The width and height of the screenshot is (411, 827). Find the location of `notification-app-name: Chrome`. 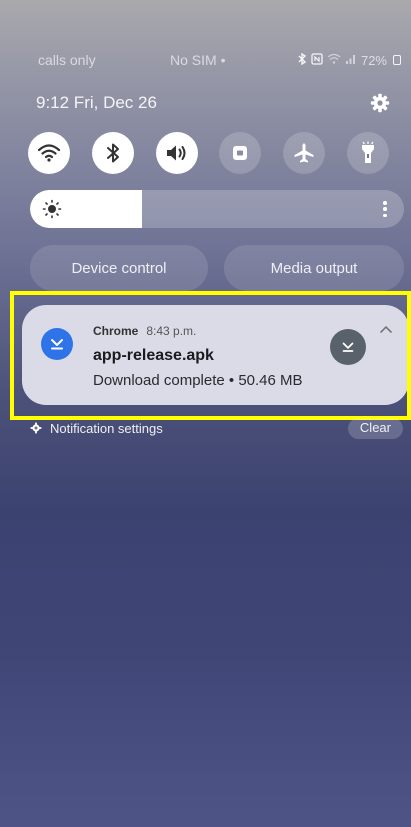

notification-app-name: Chrome is located at coordinates (116, 331).